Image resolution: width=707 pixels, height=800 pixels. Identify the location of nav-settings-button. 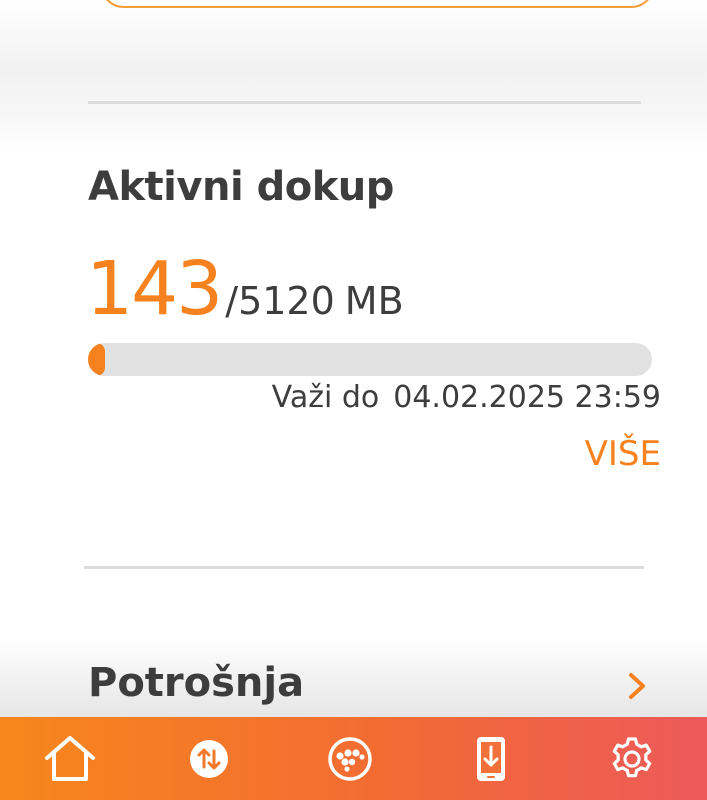
(632, 759).